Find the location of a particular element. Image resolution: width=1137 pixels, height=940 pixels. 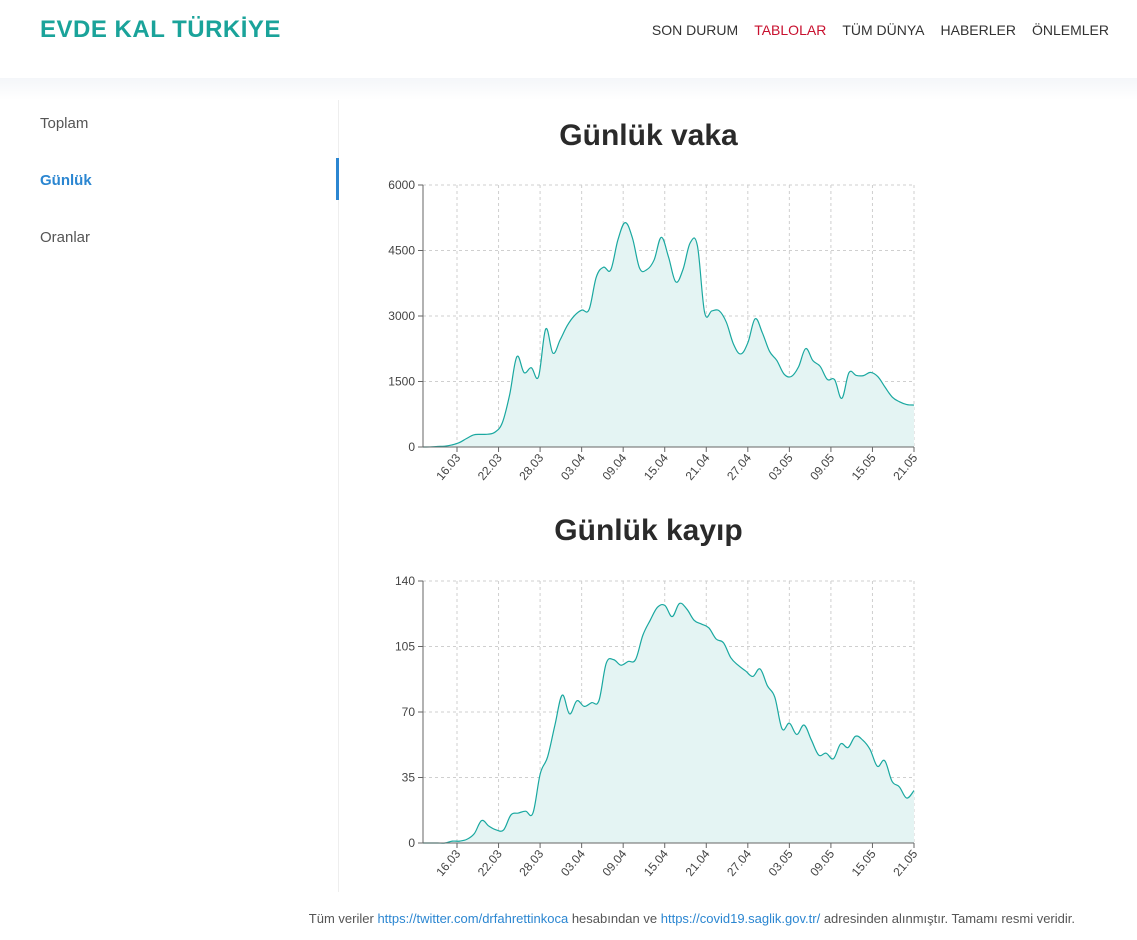

brand-logo-link: EVDE KAL TÜRKİYE is located at coordinates (160, 30).